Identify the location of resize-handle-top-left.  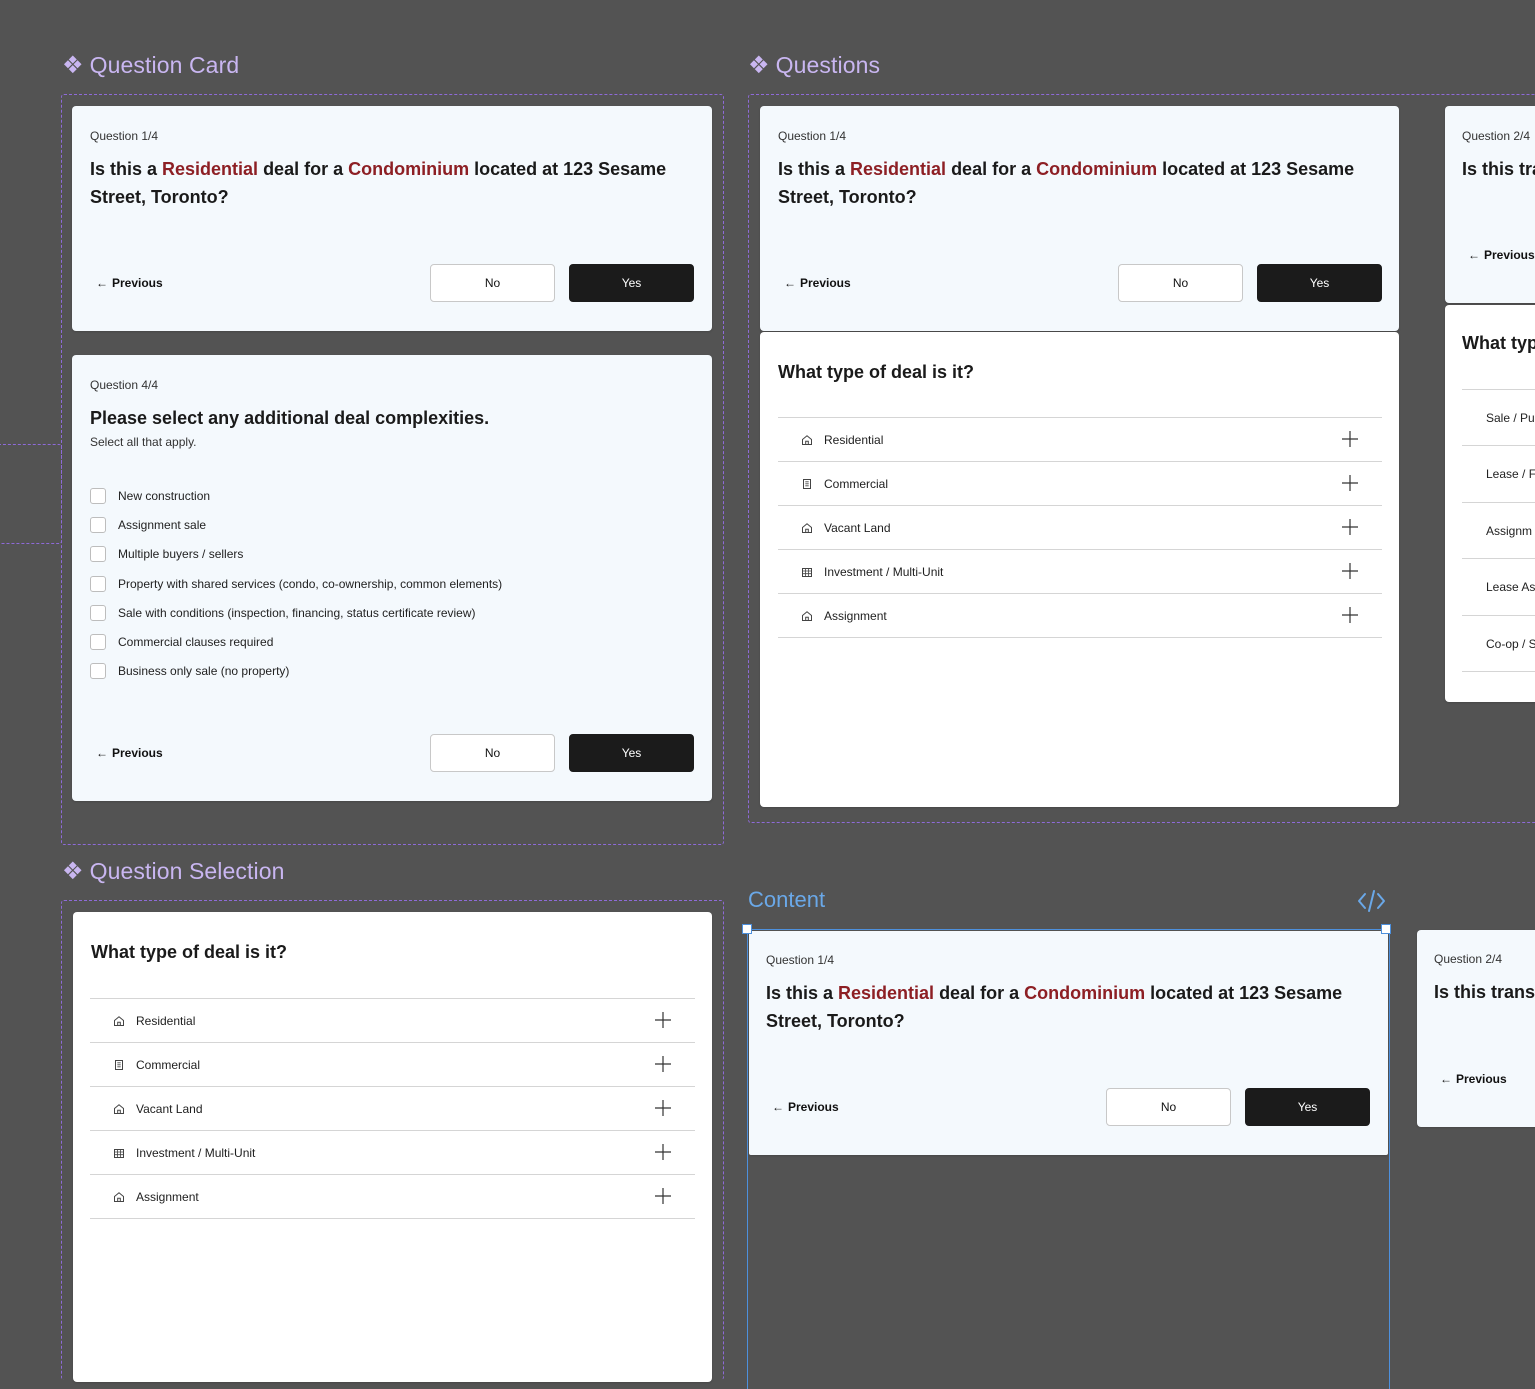
(747, 929).